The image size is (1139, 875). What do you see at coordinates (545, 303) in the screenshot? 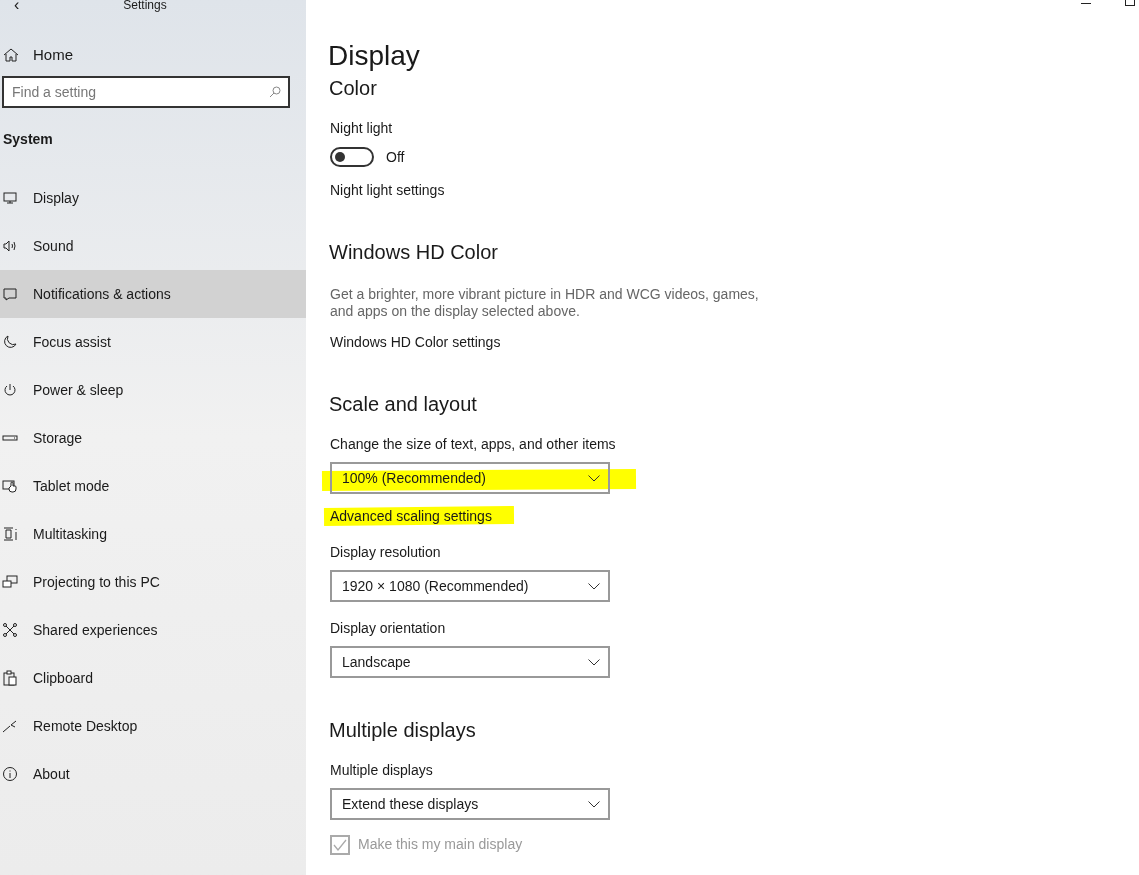
I see `description-text: Get a brighter, more vibrant picture in HDR and WCG videos, games, and apps on the display selected above.` at bounding box center [545, 303].